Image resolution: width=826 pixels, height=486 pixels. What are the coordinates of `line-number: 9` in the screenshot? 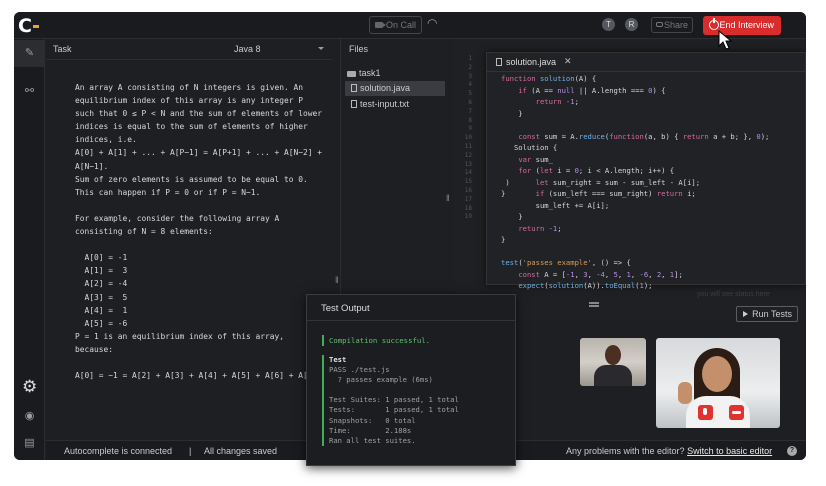 It's located at (470, 129).